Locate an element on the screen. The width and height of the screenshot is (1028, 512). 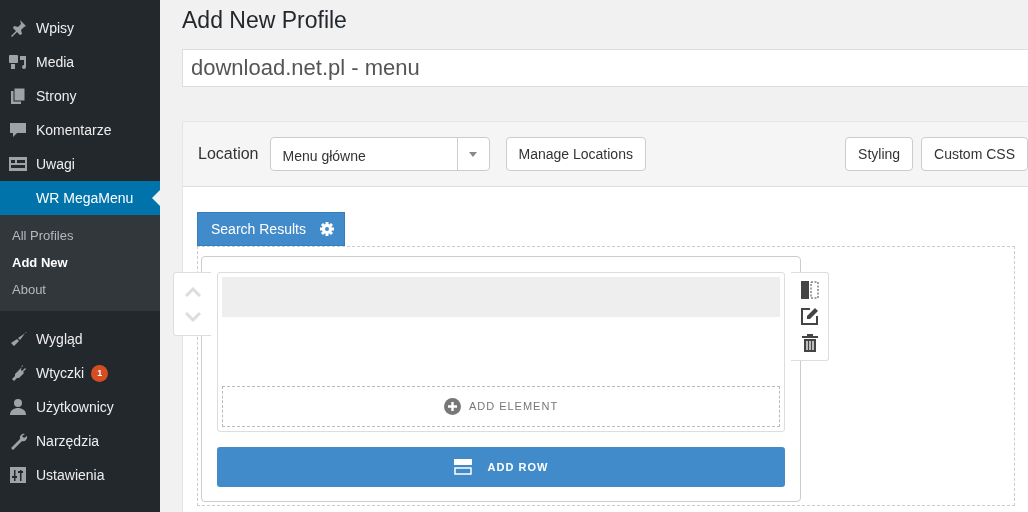
submenu-item: All Profiles is located at coordinates (80, 235).